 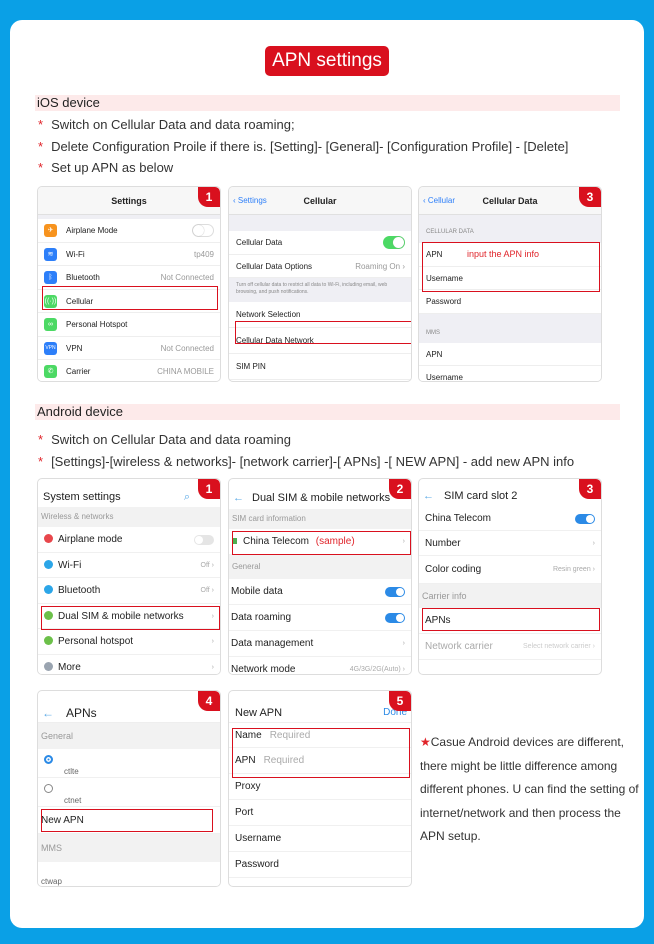 I want to click on apn-option-ctwap: ctwap, so click(x=129, y=874).